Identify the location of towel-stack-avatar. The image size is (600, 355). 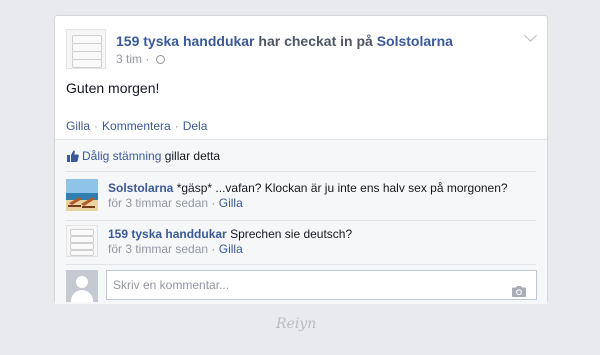
(82, 241).